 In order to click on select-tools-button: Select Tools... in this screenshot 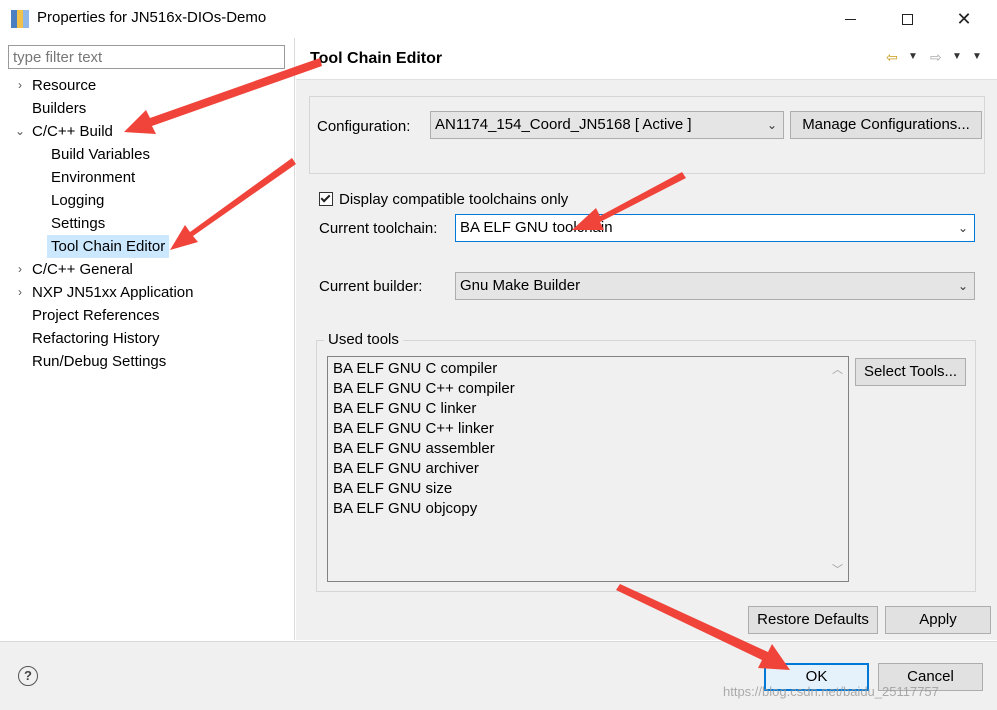, I will do `click(910, 372)`.